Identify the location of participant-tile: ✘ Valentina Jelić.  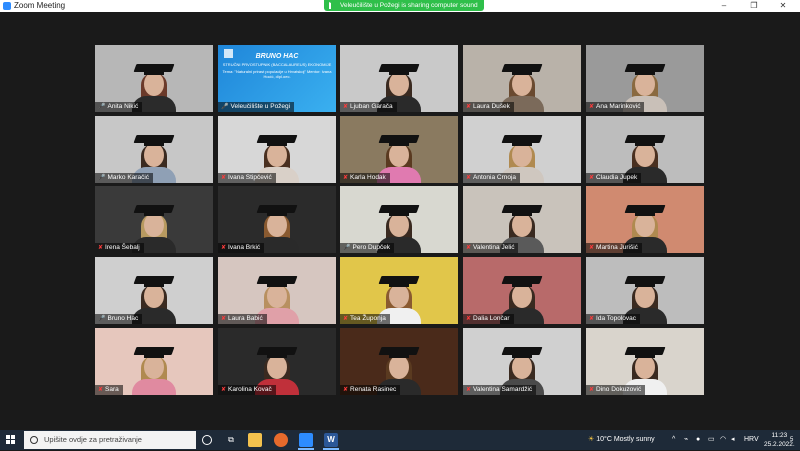
(522, 219).